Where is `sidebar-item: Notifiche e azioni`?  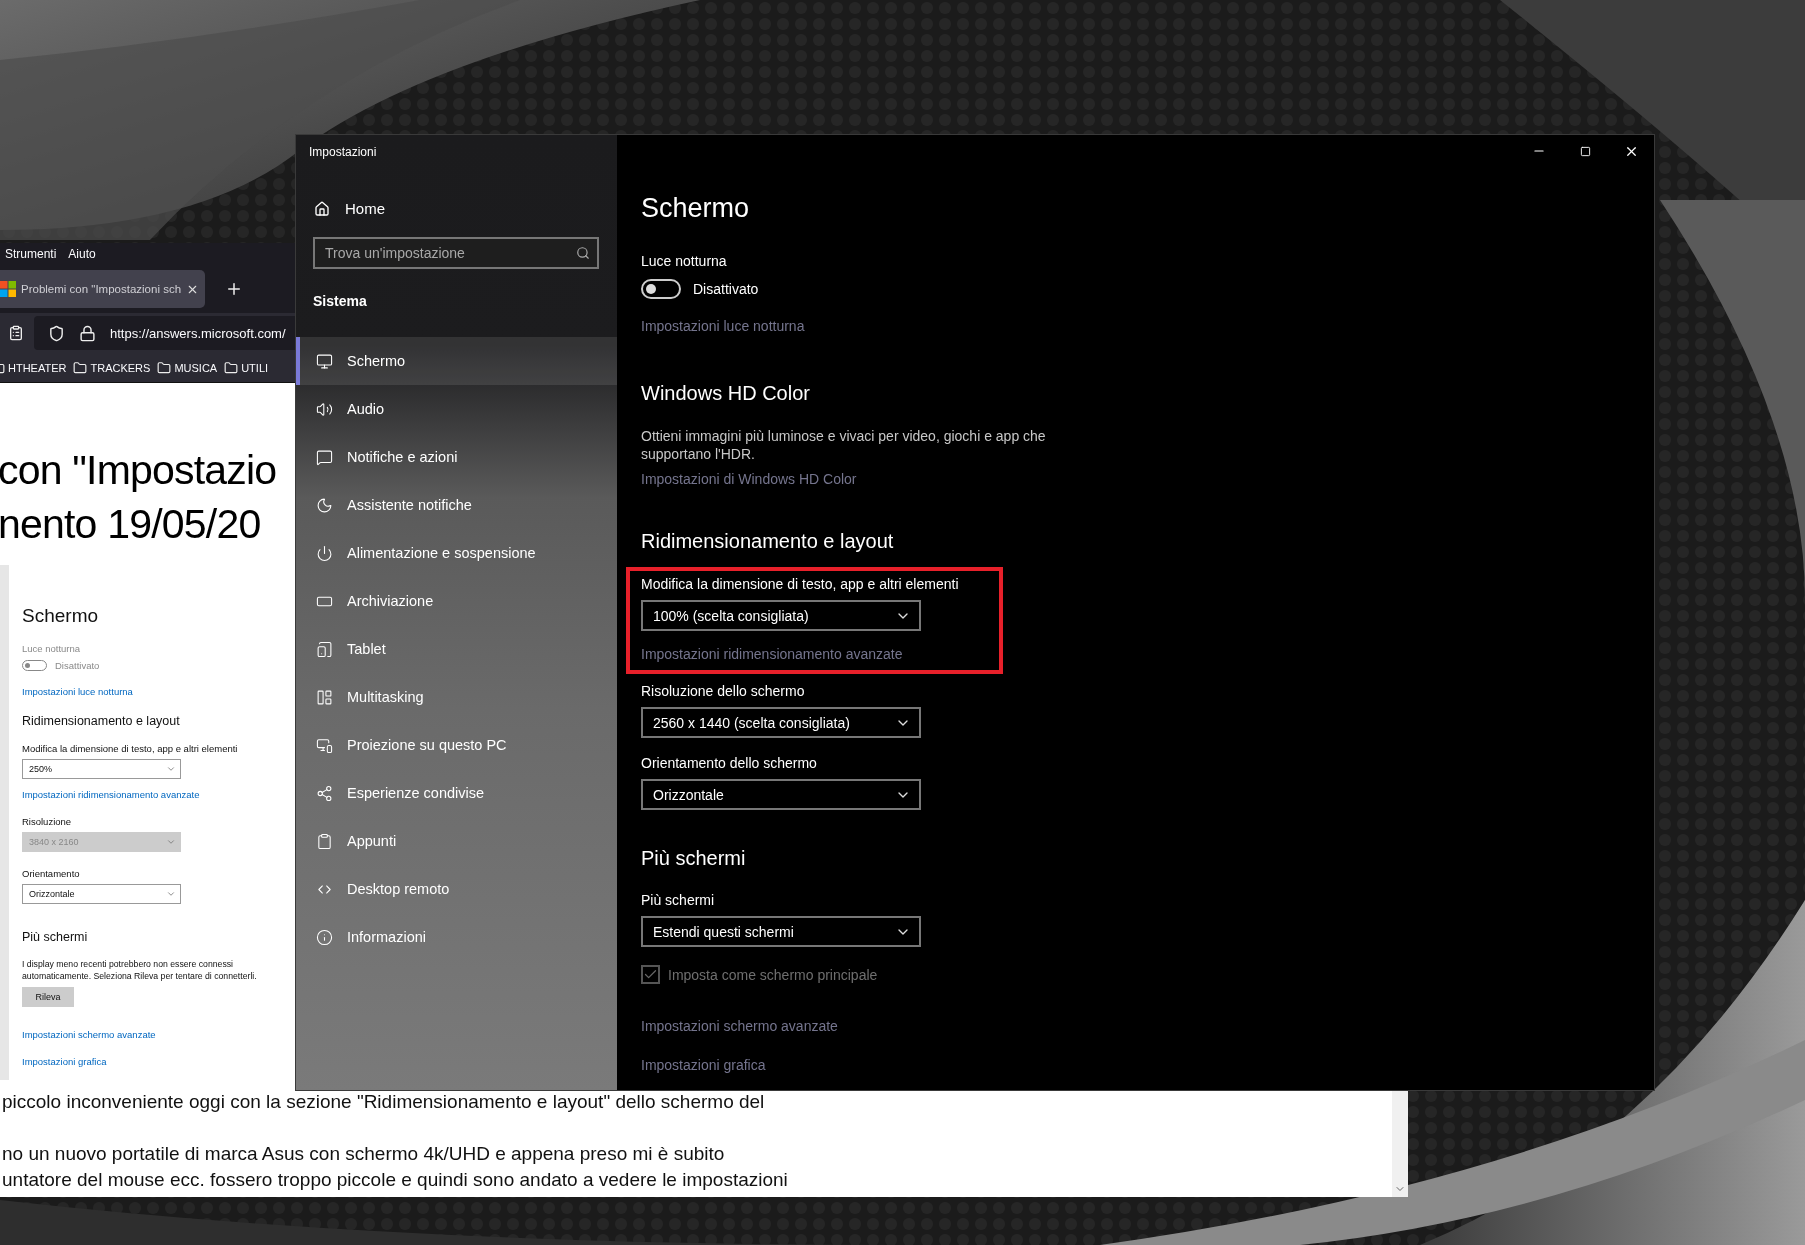
sidebar-item: Notifiche e azioni is located at coordinates (456, 457).